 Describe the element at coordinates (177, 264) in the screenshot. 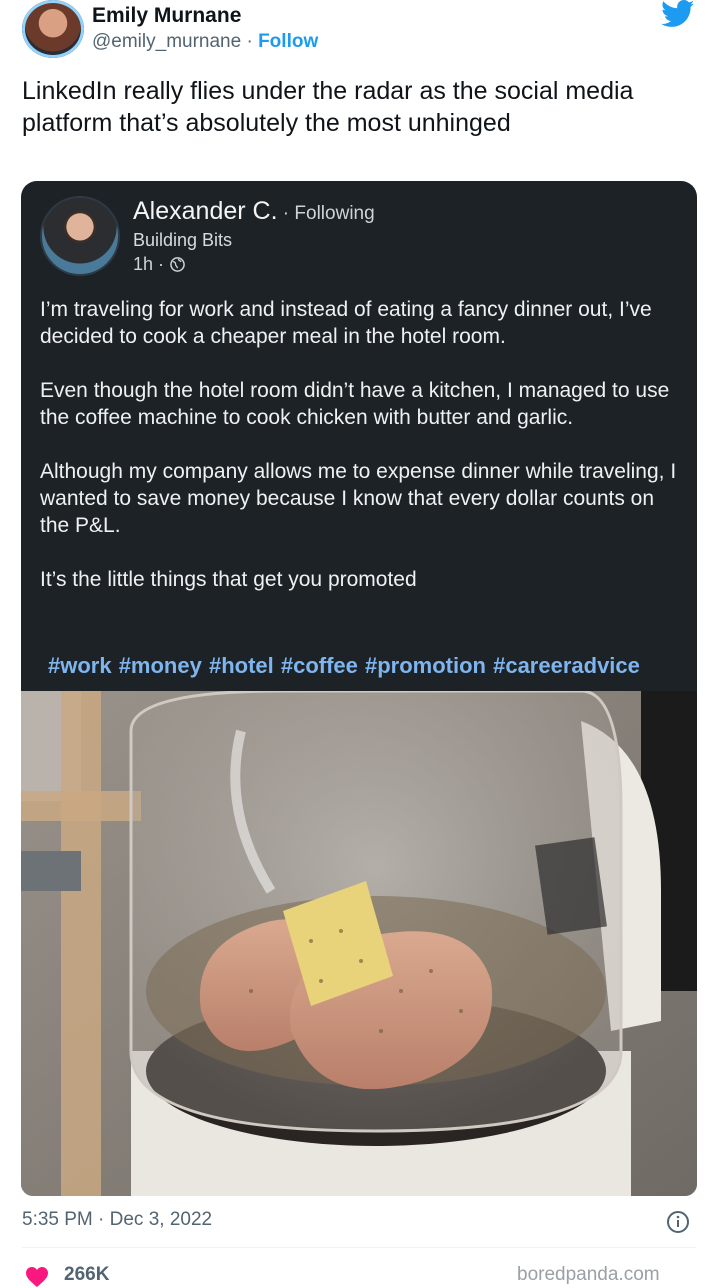

I see `globe-icon` at that location.